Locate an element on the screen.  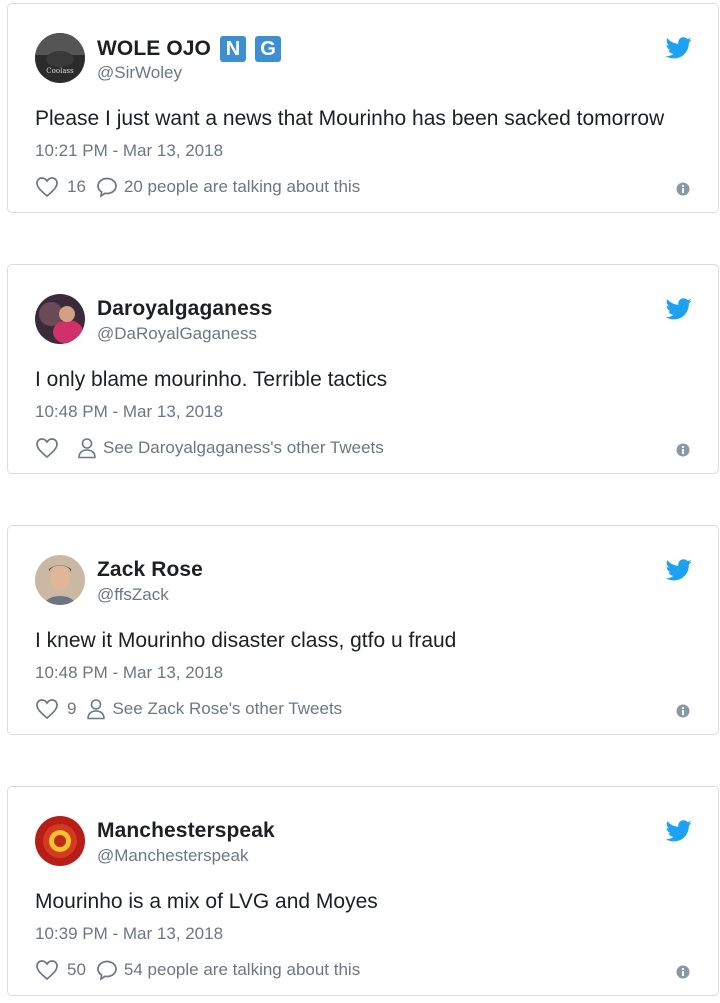
user-name: Manchesterspeak is located at coordinates (186, 831).